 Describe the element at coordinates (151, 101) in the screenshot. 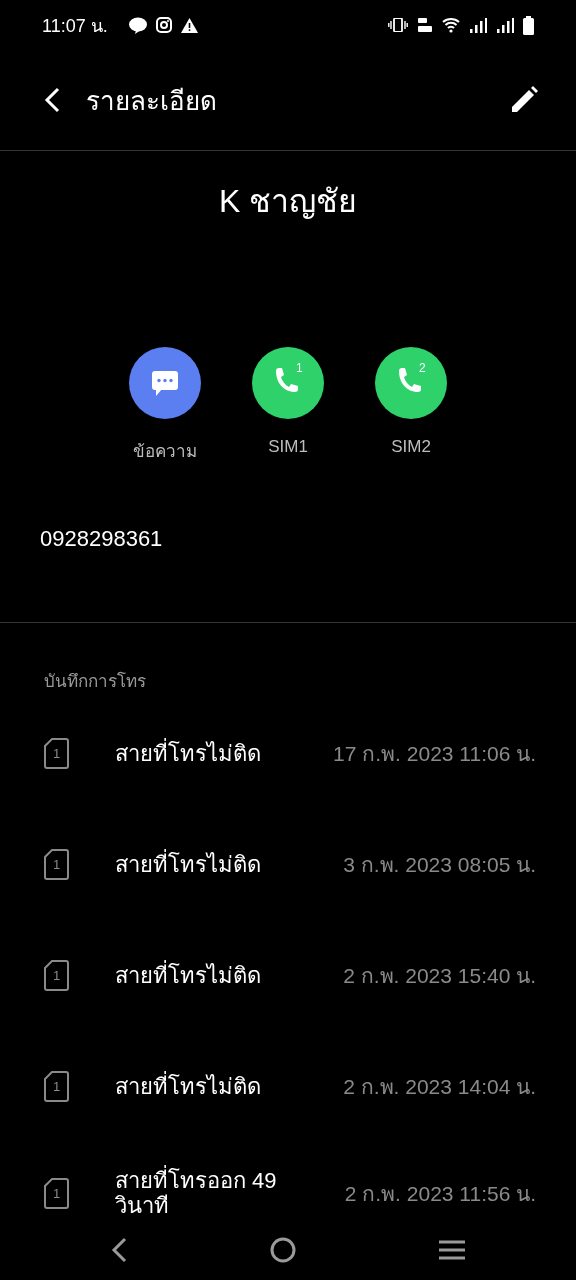

I see `page-title: รายละเอียด` at that location.